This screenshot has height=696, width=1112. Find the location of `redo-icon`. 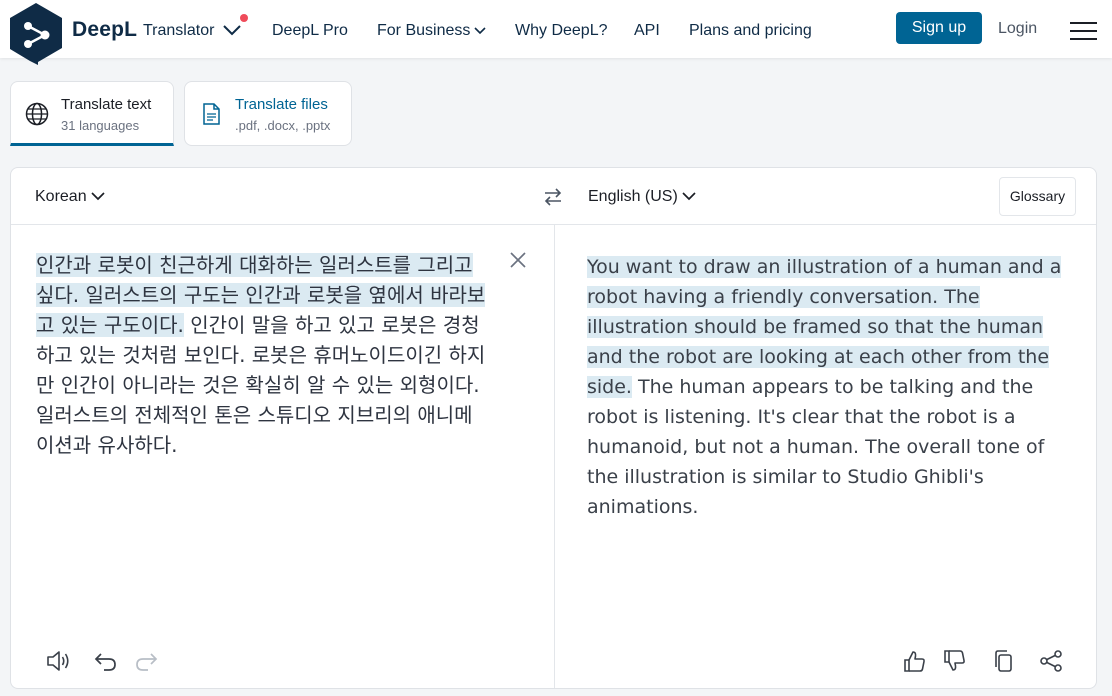

redo-icon is located at coordinates (146, 661).